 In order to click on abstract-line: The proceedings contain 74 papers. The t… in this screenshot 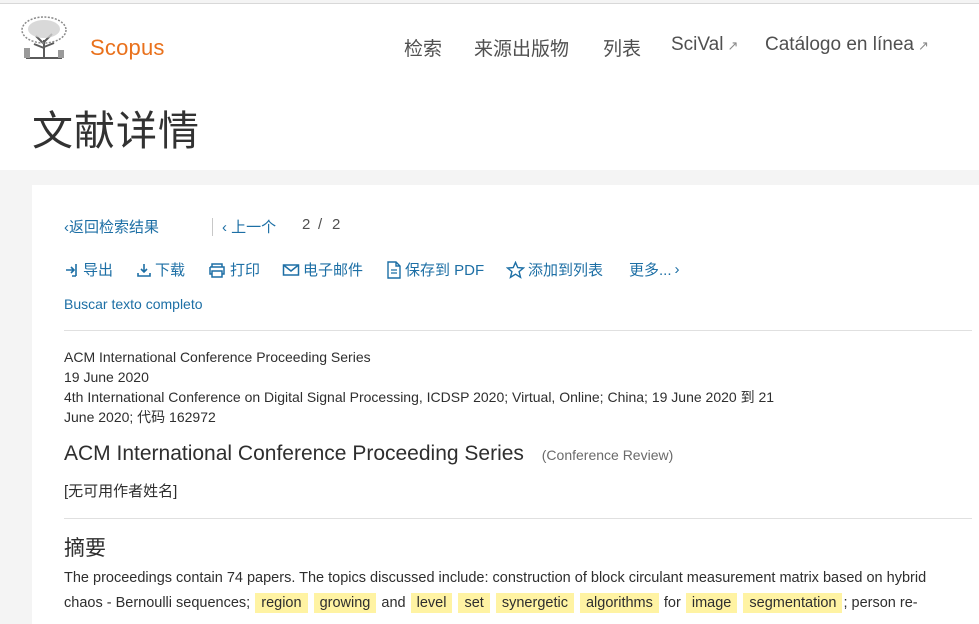, I will do `click(495, 578)`.